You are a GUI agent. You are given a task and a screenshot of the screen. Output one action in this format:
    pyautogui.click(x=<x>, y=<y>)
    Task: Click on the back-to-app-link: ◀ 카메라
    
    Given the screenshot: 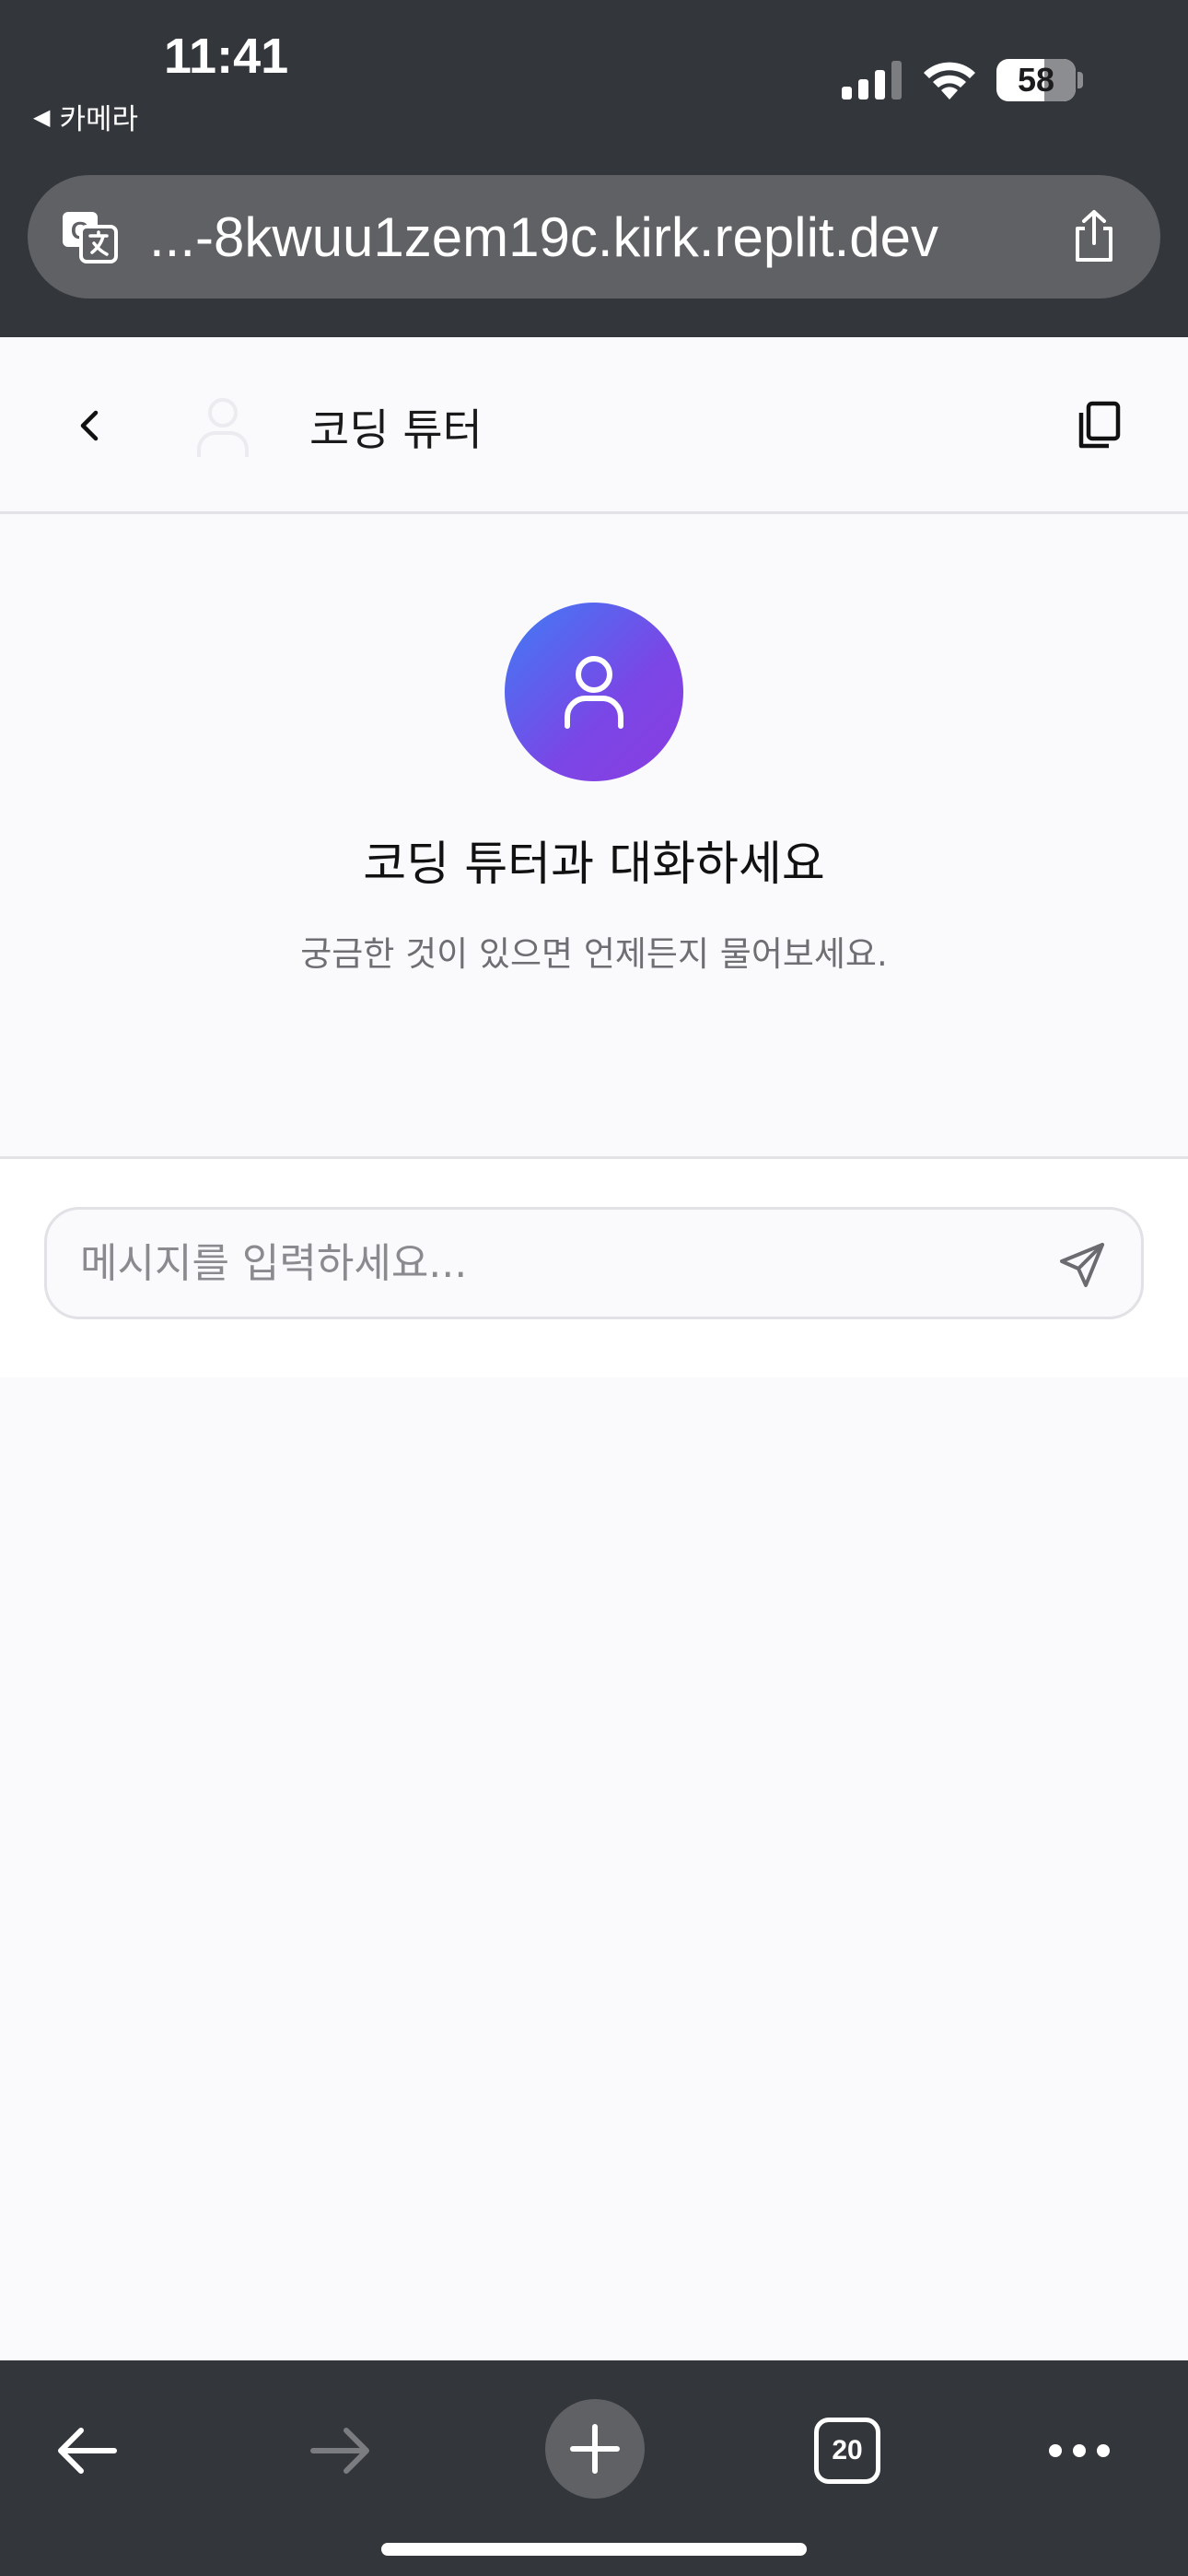 What is the action you would take?
    pyautogui.click(x=85, y=116)
    